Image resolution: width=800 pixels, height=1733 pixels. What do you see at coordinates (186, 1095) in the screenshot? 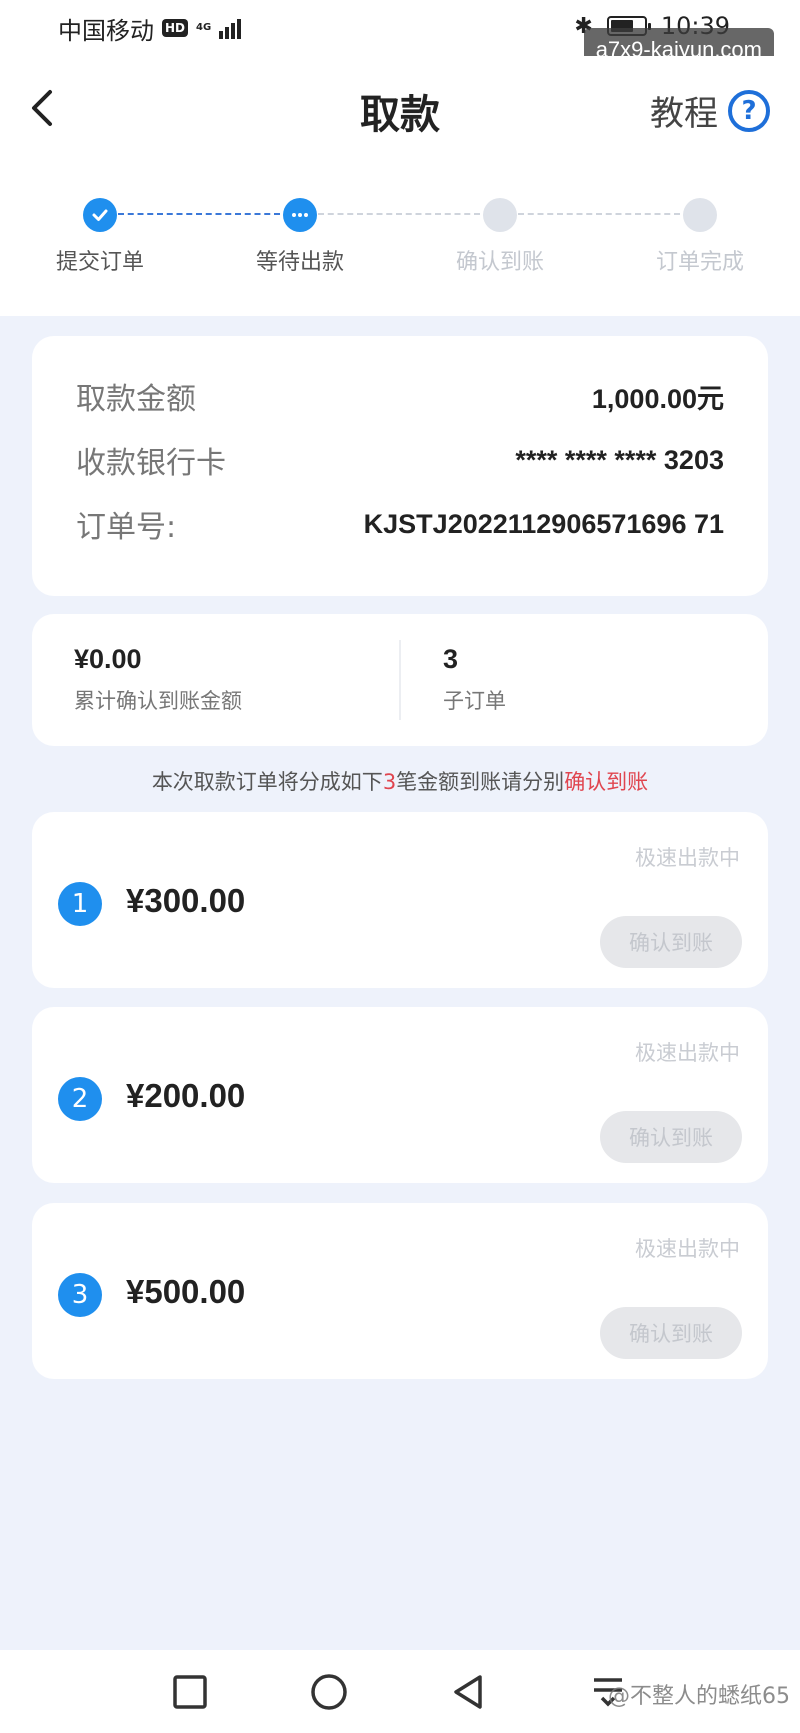
I see `sub-order-amount: ¥200.00` at bounding box center [186, 1095].